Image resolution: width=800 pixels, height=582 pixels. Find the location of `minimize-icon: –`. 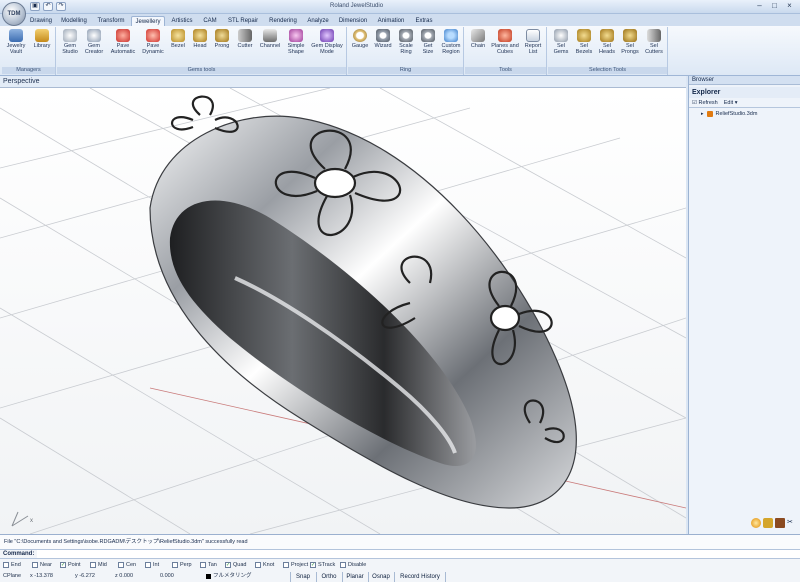

minimize-icon: – is located at coordinates (759, 6).